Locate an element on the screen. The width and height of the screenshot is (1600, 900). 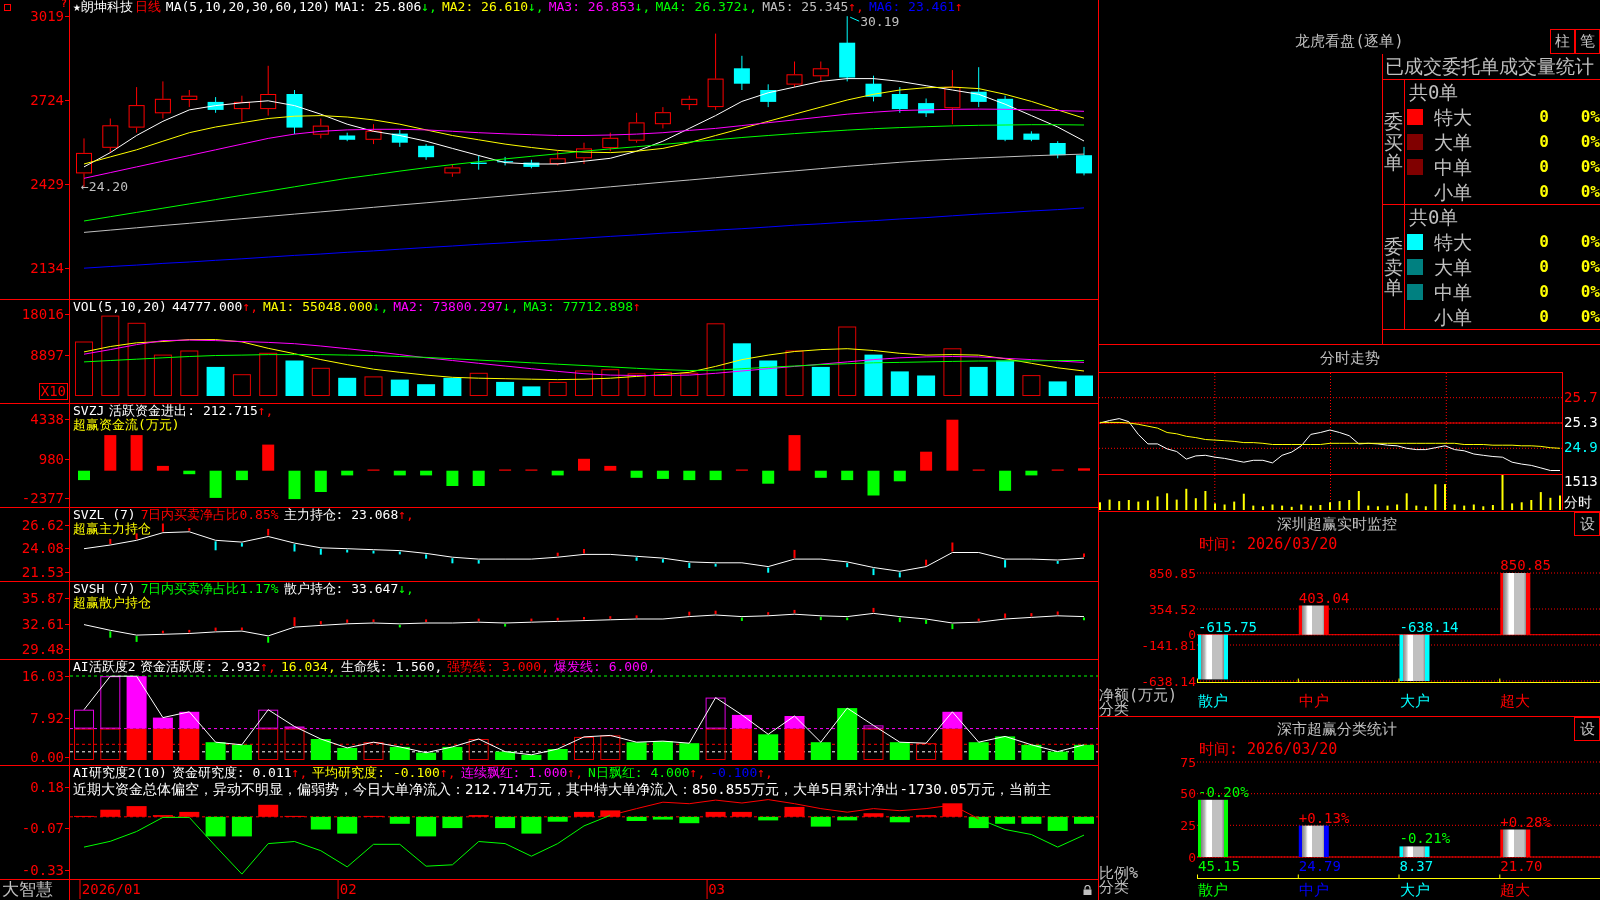
table-title: 已成交委托单成交量统计 is located at coordinates (1491, 67).